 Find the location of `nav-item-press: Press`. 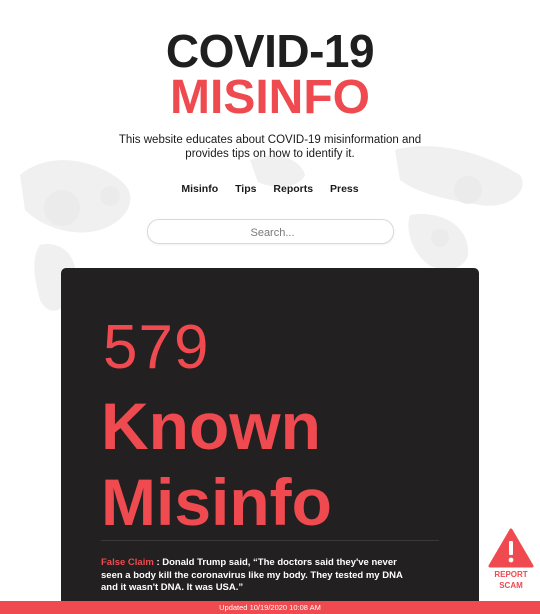

nav-item-press: Press is located at coordinates (344, 189).